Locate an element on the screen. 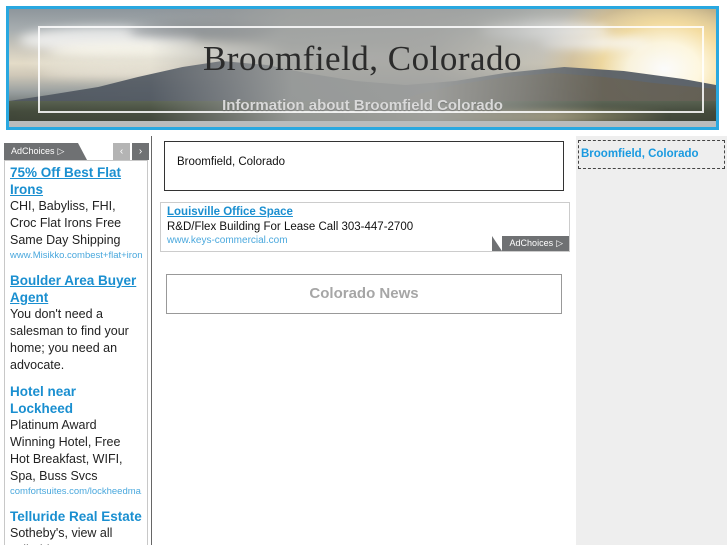  colorado-news-panel: Colorado News is located at coordinates (364, 294).